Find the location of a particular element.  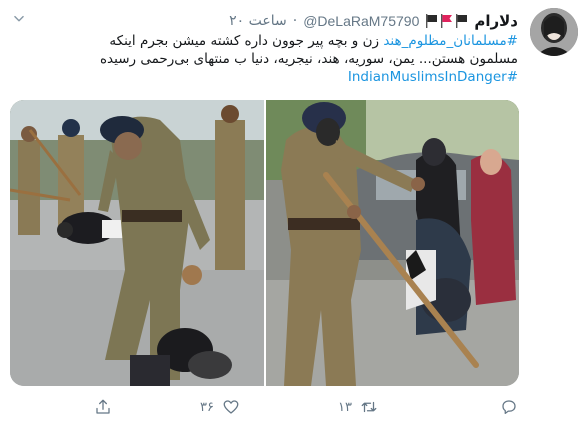

tweet-header: دلارام @DeLaRaM75790 · ۲۰ ساعت is located at coordinates (373, 21).